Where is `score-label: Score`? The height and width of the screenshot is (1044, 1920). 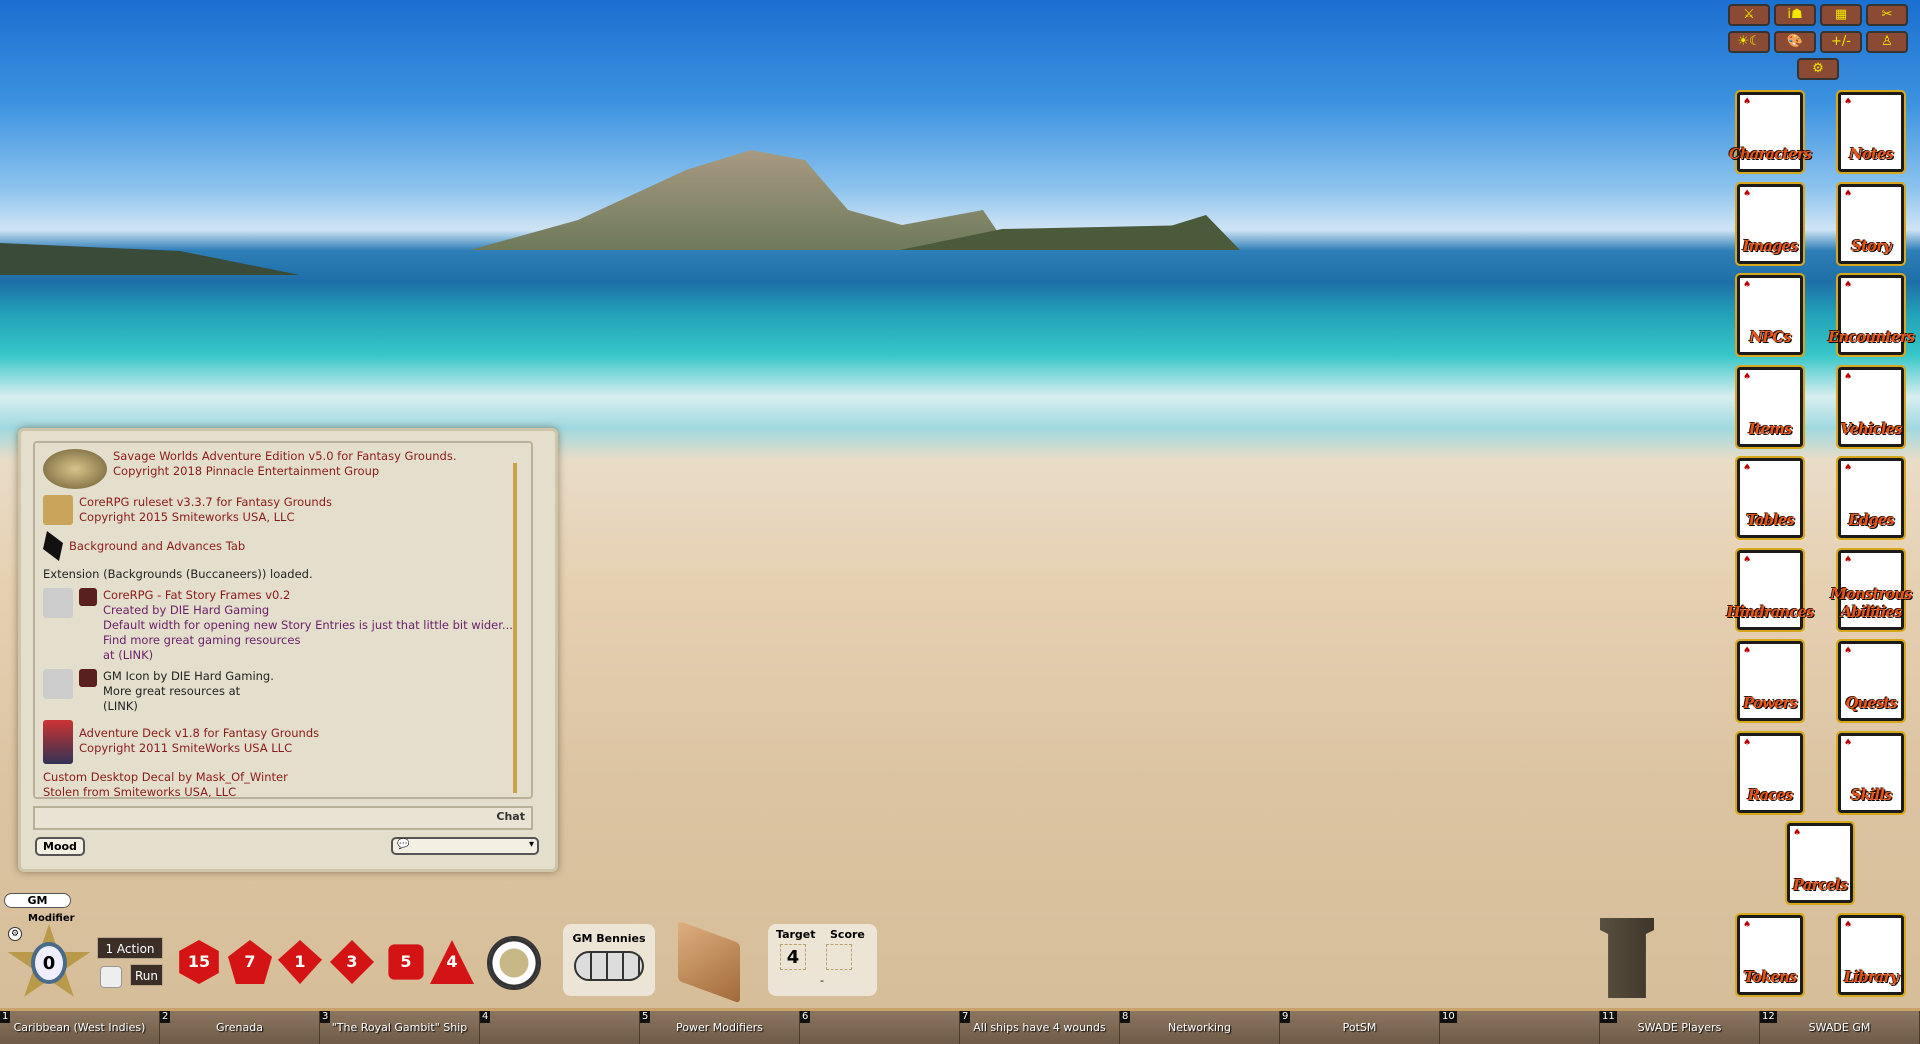
score-label: Score is located at coordinates (847, 934).